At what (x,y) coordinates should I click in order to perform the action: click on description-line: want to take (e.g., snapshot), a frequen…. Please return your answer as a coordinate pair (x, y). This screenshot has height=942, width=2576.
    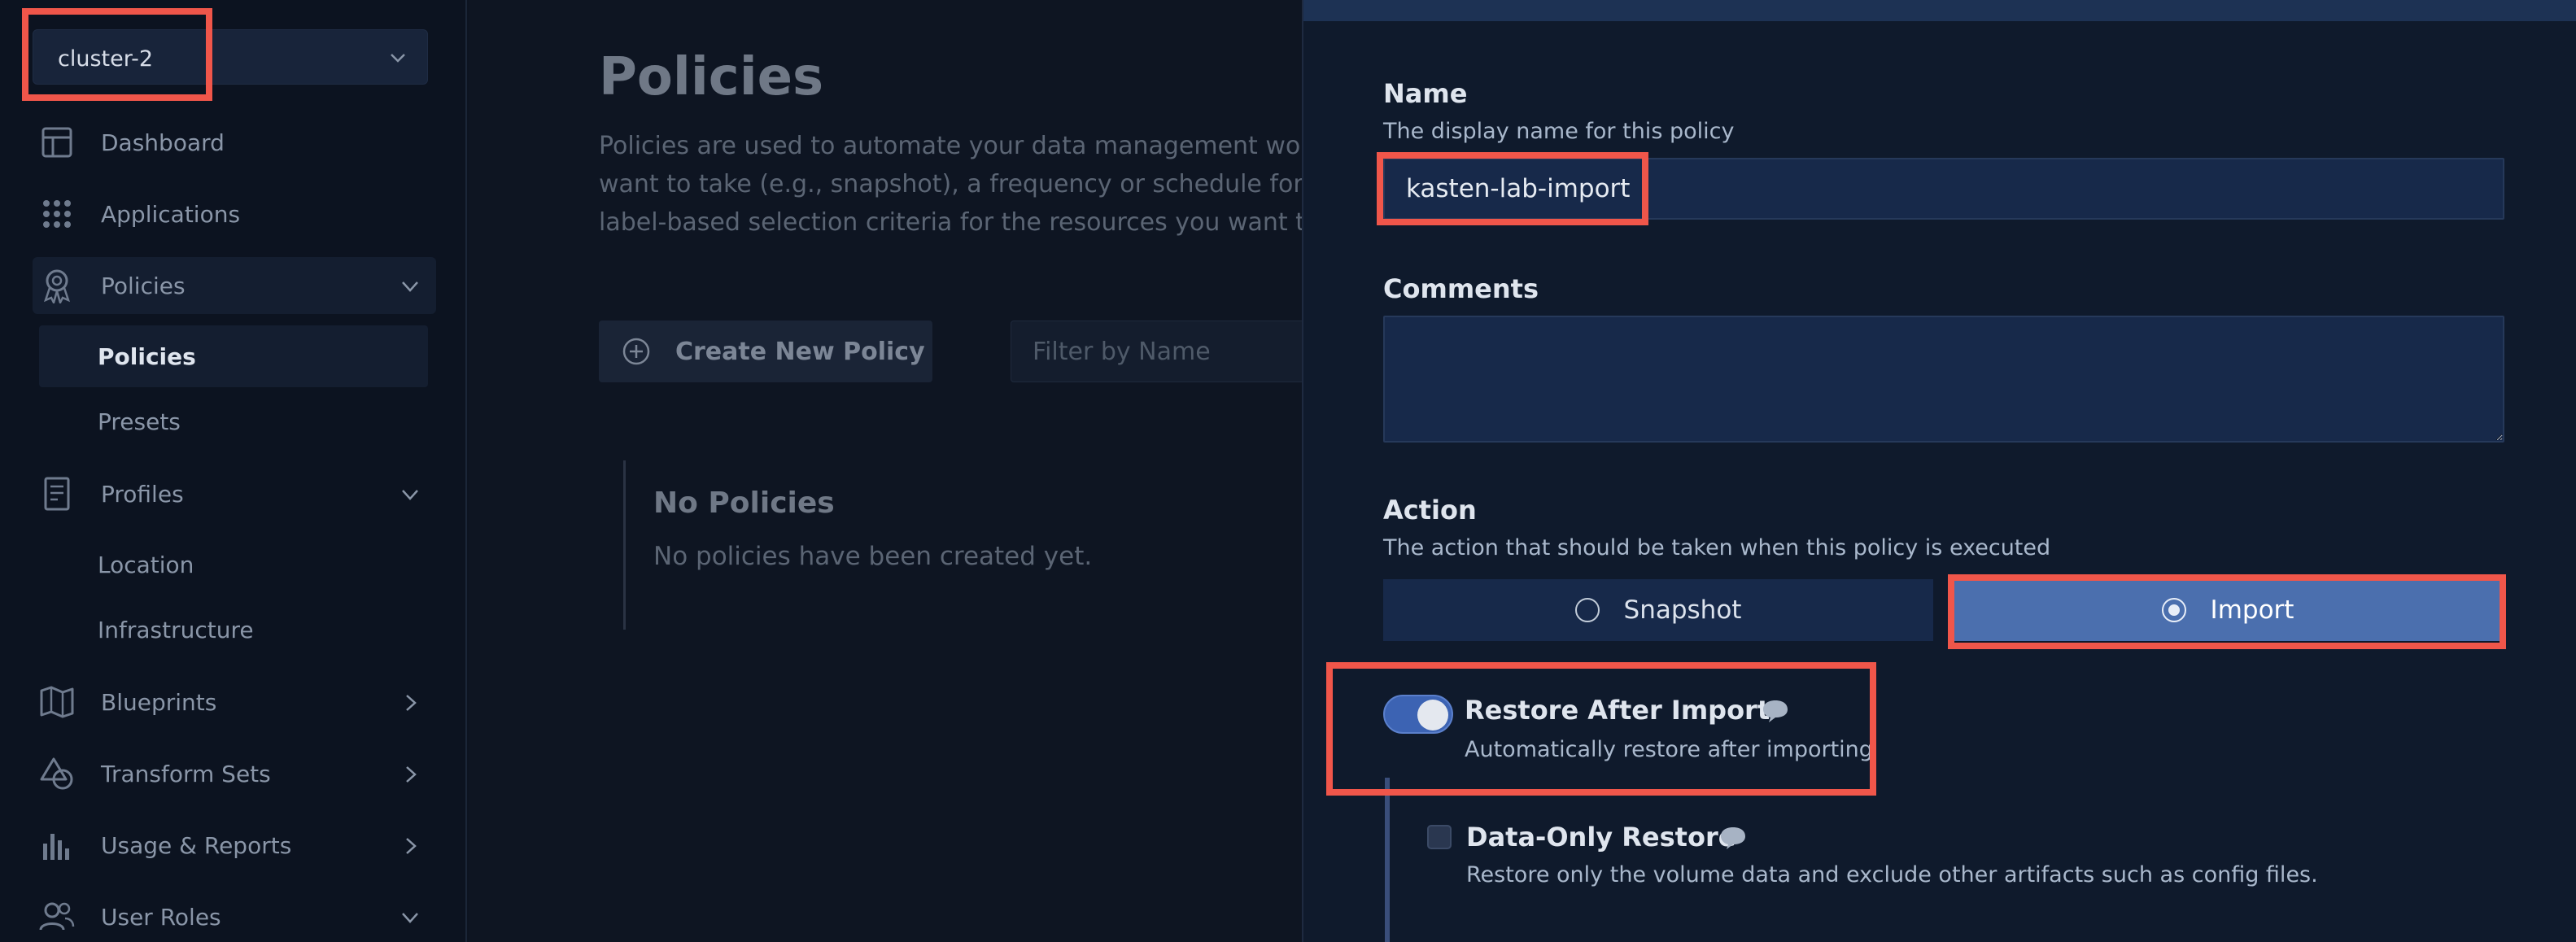
    Looking at the image, I should click on (957, 184).